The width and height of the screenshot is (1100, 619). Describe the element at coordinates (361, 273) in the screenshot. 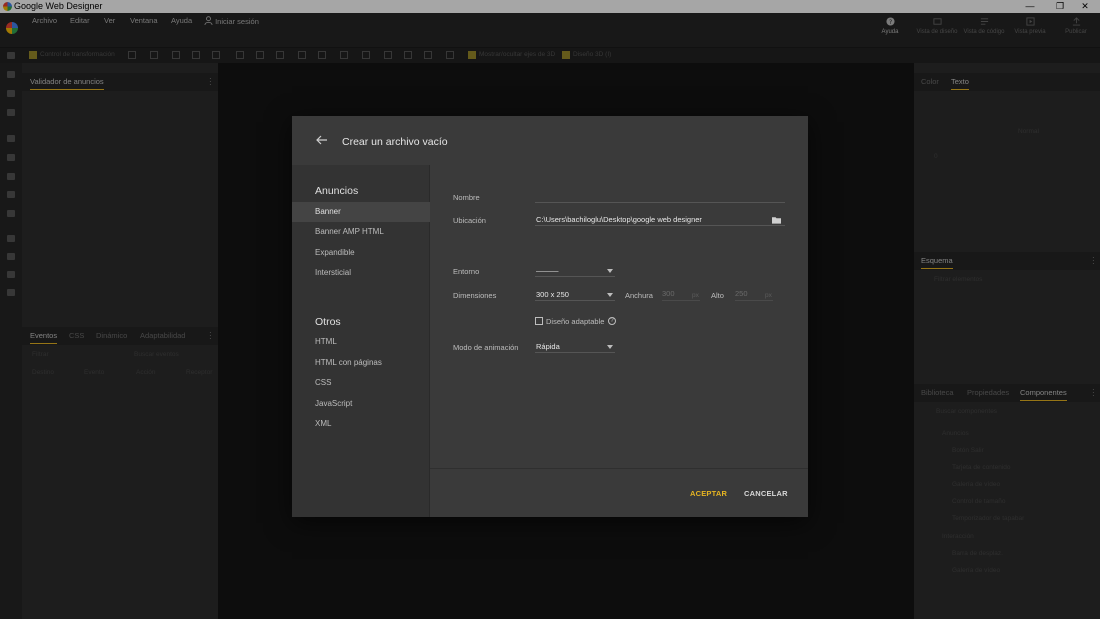

I see `type-interstitial: Intersticial` at that location.